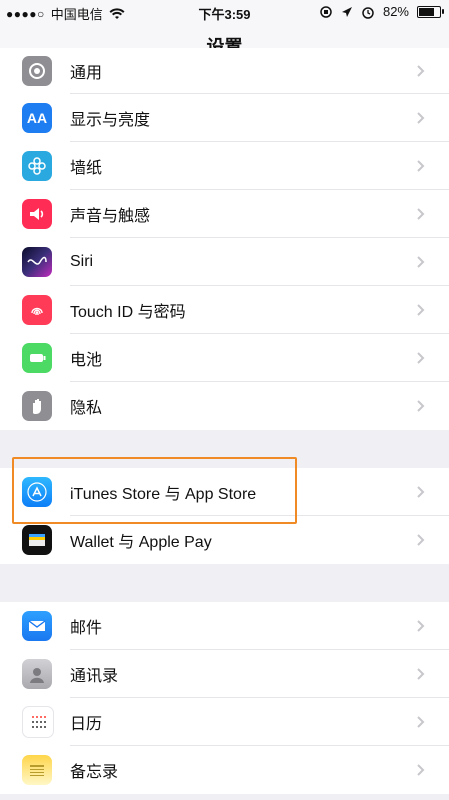 This screenshot has width=449, height=800. I want to click on settings-item-label: 显示与亮度, so click(110, 120).